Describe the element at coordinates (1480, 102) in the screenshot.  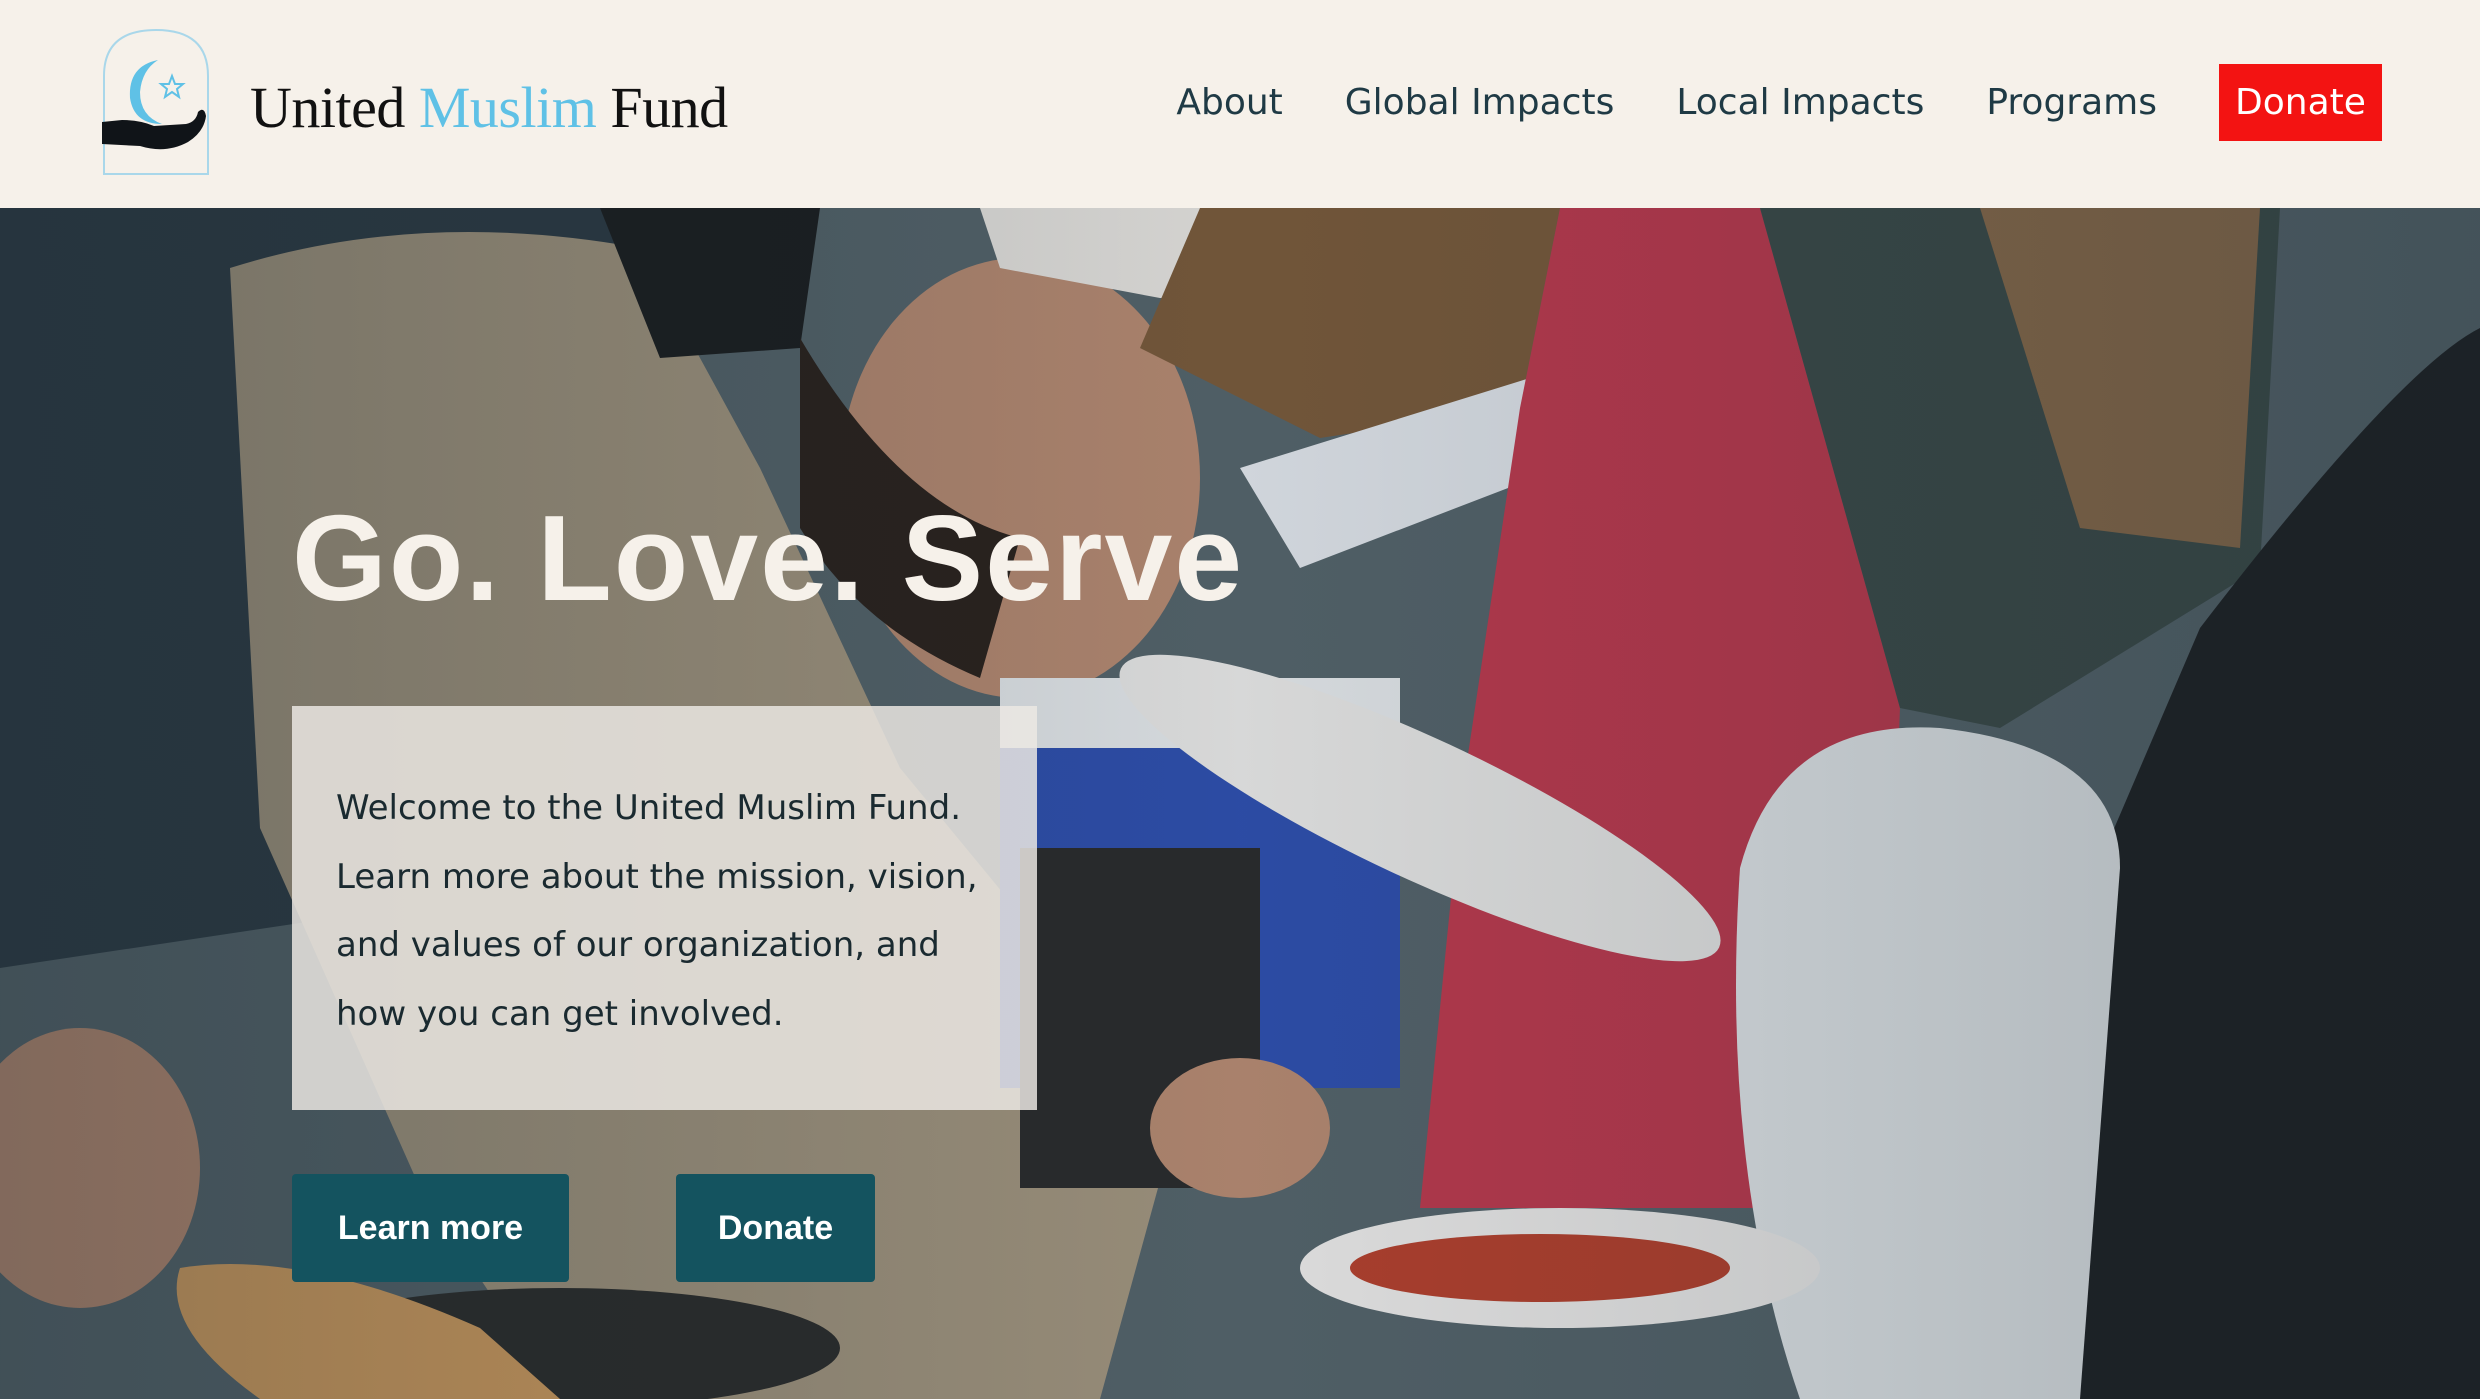
I see `nav-item-global-impacts: Global Impacts` at that location.